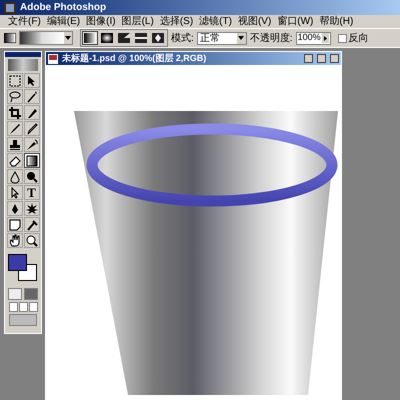 This screenshot has height=400, width=400. What do you see at coordinates (101, 21) in the screenshot?
I see `menu-item: 图像(I)` at bounding box center [101, 21].